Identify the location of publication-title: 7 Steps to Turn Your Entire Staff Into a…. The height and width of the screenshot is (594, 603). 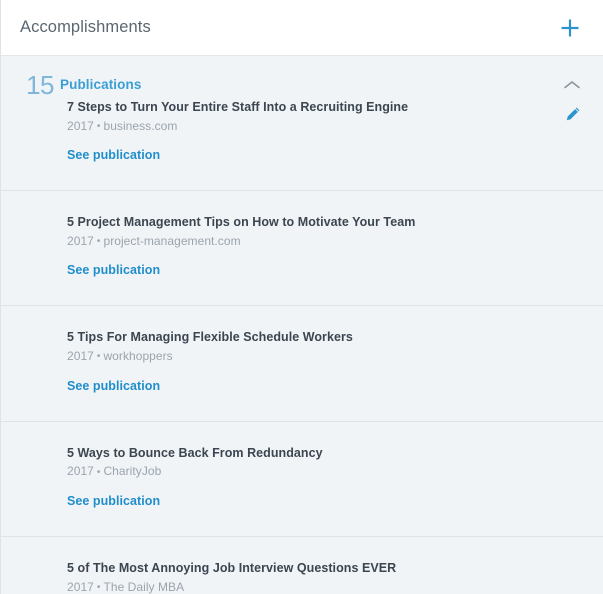
(238, 107).